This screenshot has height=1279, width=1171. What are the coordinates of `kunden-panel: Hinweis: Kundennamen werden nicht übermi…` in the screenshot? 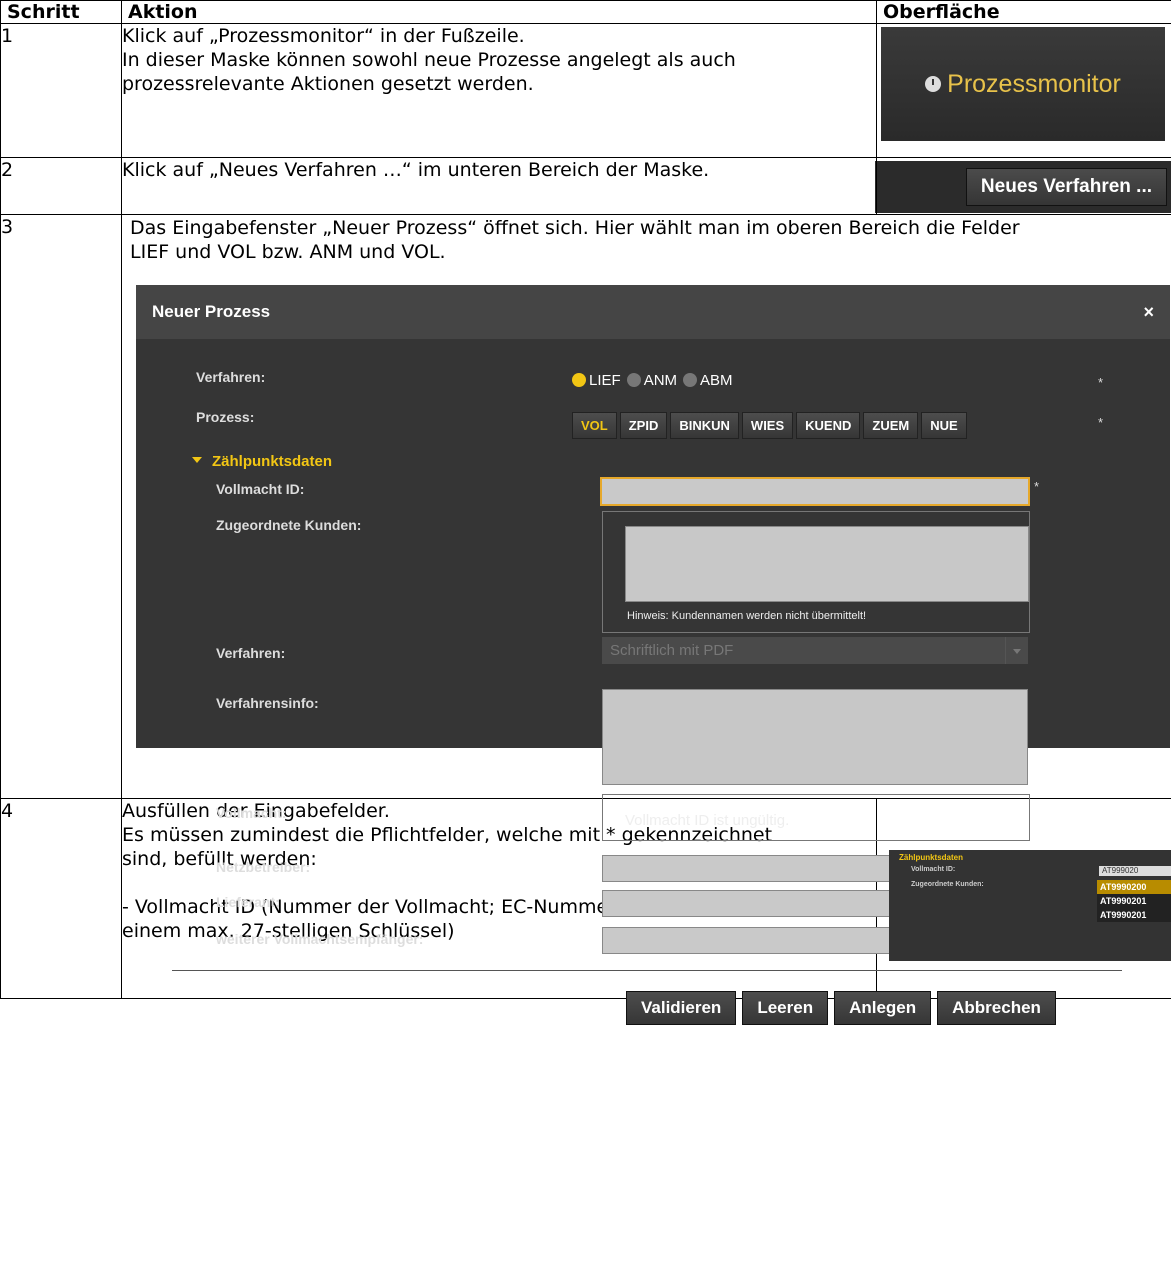 It's located at (816, 572).